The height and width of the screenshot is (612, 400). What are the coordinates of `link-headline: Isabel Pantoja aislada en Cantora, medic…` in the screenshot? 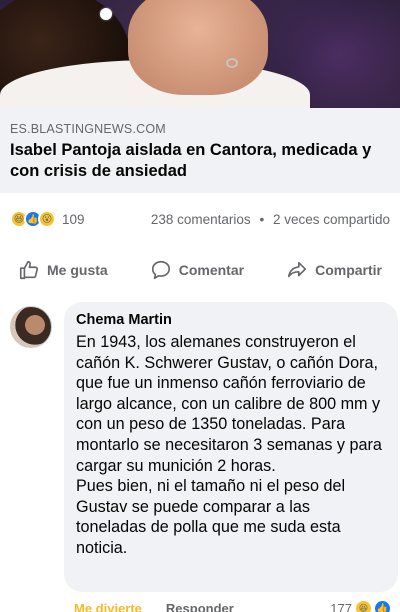 It's located at (200, 161).